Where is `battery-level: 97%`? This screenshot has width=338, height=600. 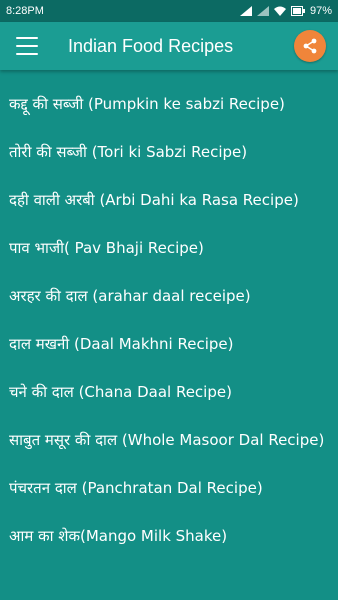 battery-level: 97% is located at coordinates (320, 11).